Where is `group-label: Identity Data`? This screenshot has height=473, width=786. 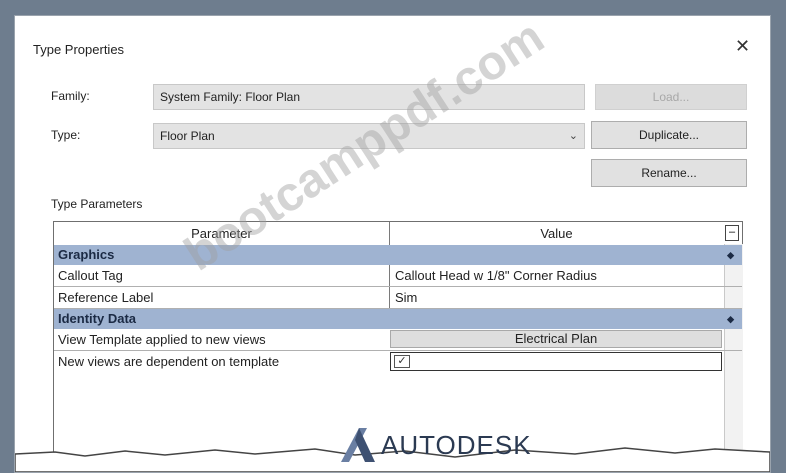 group-label: Identity Data is located at coordinates (97, 318).